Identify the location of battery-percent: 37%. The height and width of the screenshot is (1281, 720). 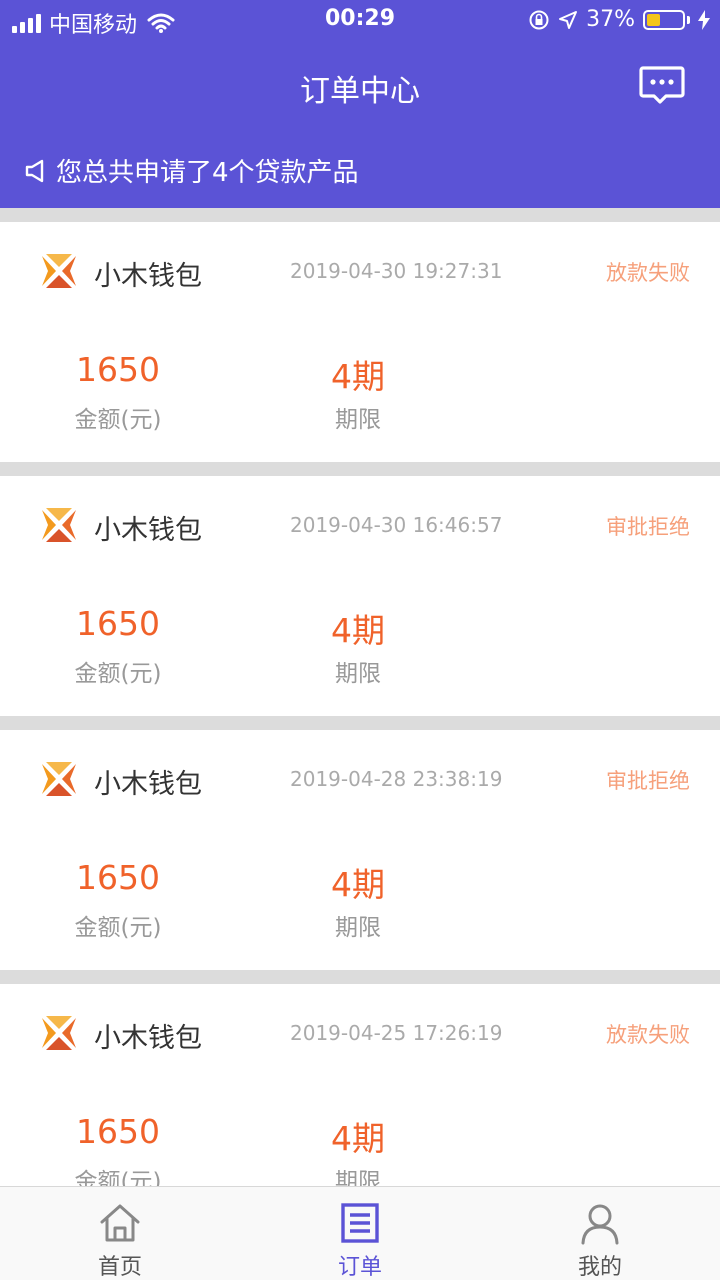
(610, 19).